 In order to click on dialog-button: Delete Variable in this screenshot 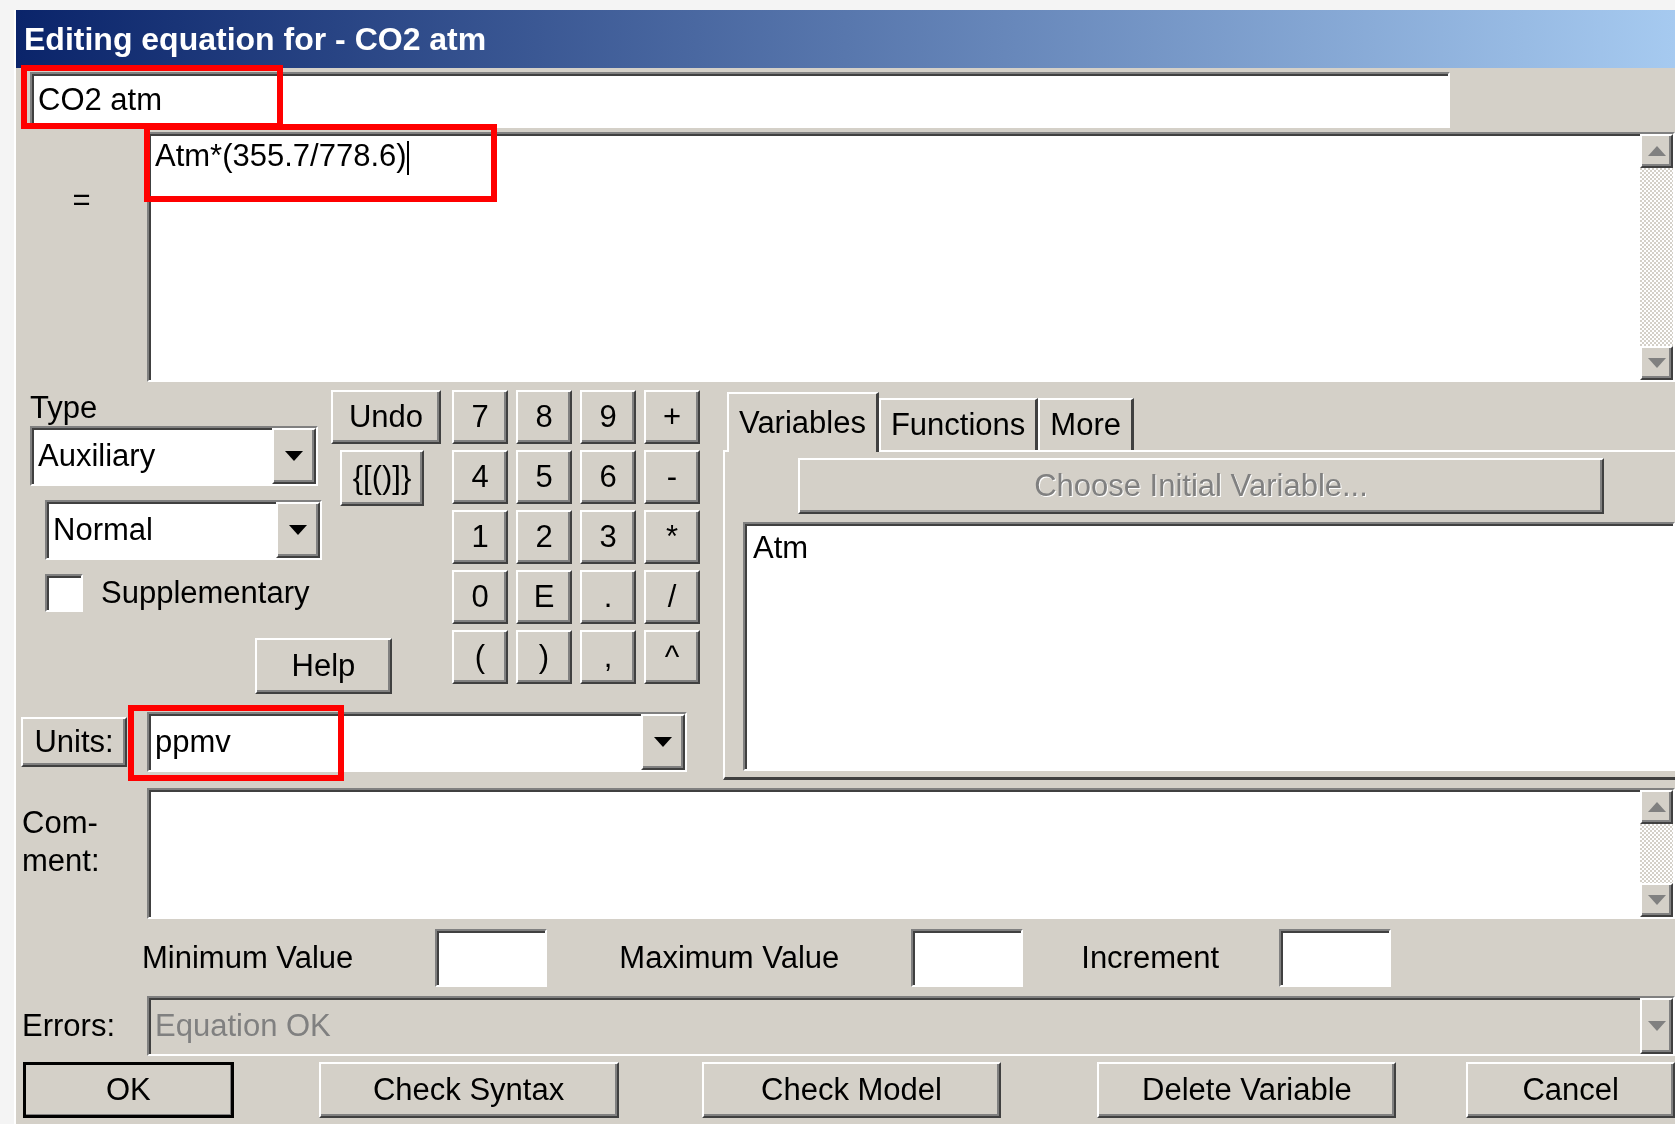, I will do `click(1247, 1090)`.